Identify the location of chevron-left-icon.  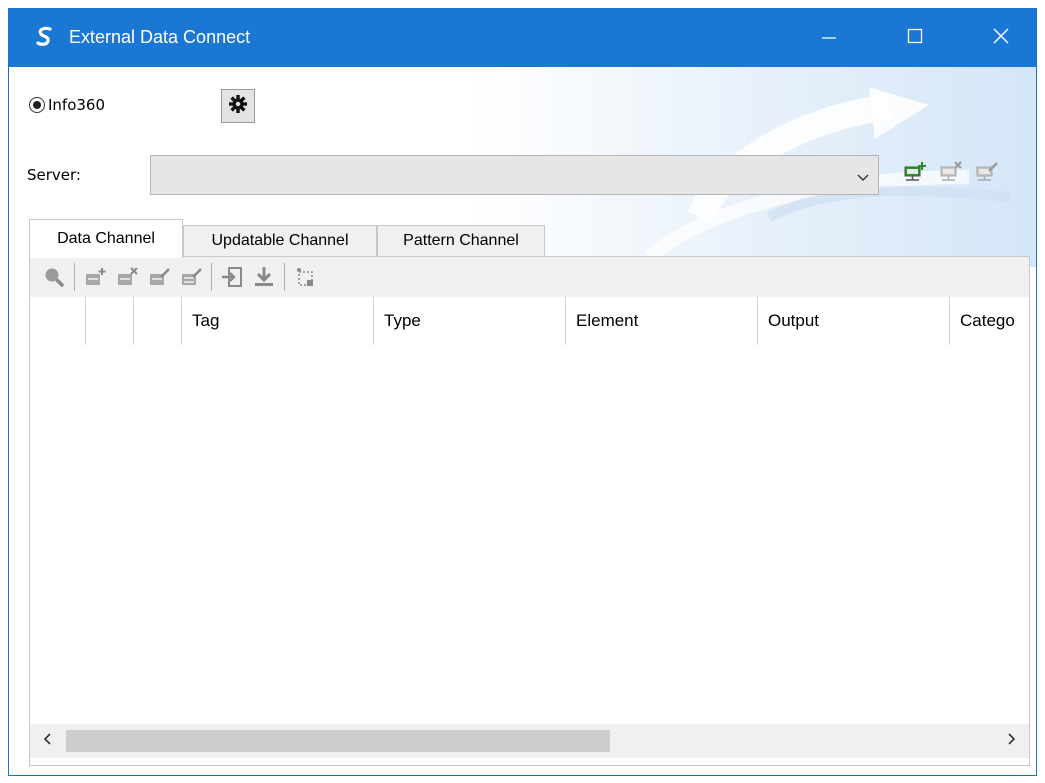
(47, 741).